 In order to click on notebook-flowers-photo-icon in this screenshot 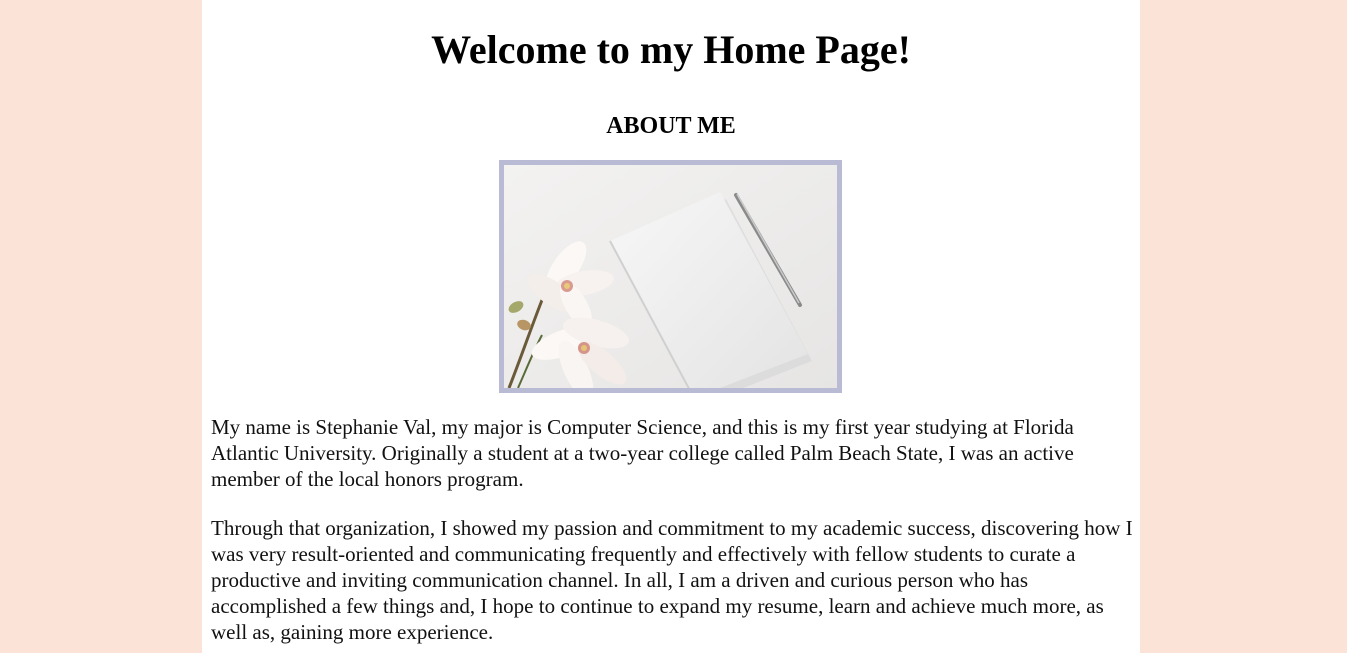, I will do `click(670, 276)`.